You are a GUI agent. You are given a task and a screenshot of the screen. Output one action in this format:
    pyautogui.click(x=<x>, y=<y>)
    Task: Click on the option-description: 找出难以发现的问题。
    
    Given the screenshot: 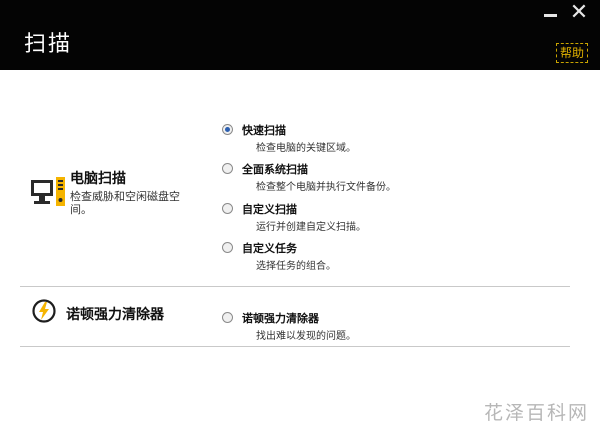 What is the action you would take?
    pyautogui.click(x=306, y=336)
    